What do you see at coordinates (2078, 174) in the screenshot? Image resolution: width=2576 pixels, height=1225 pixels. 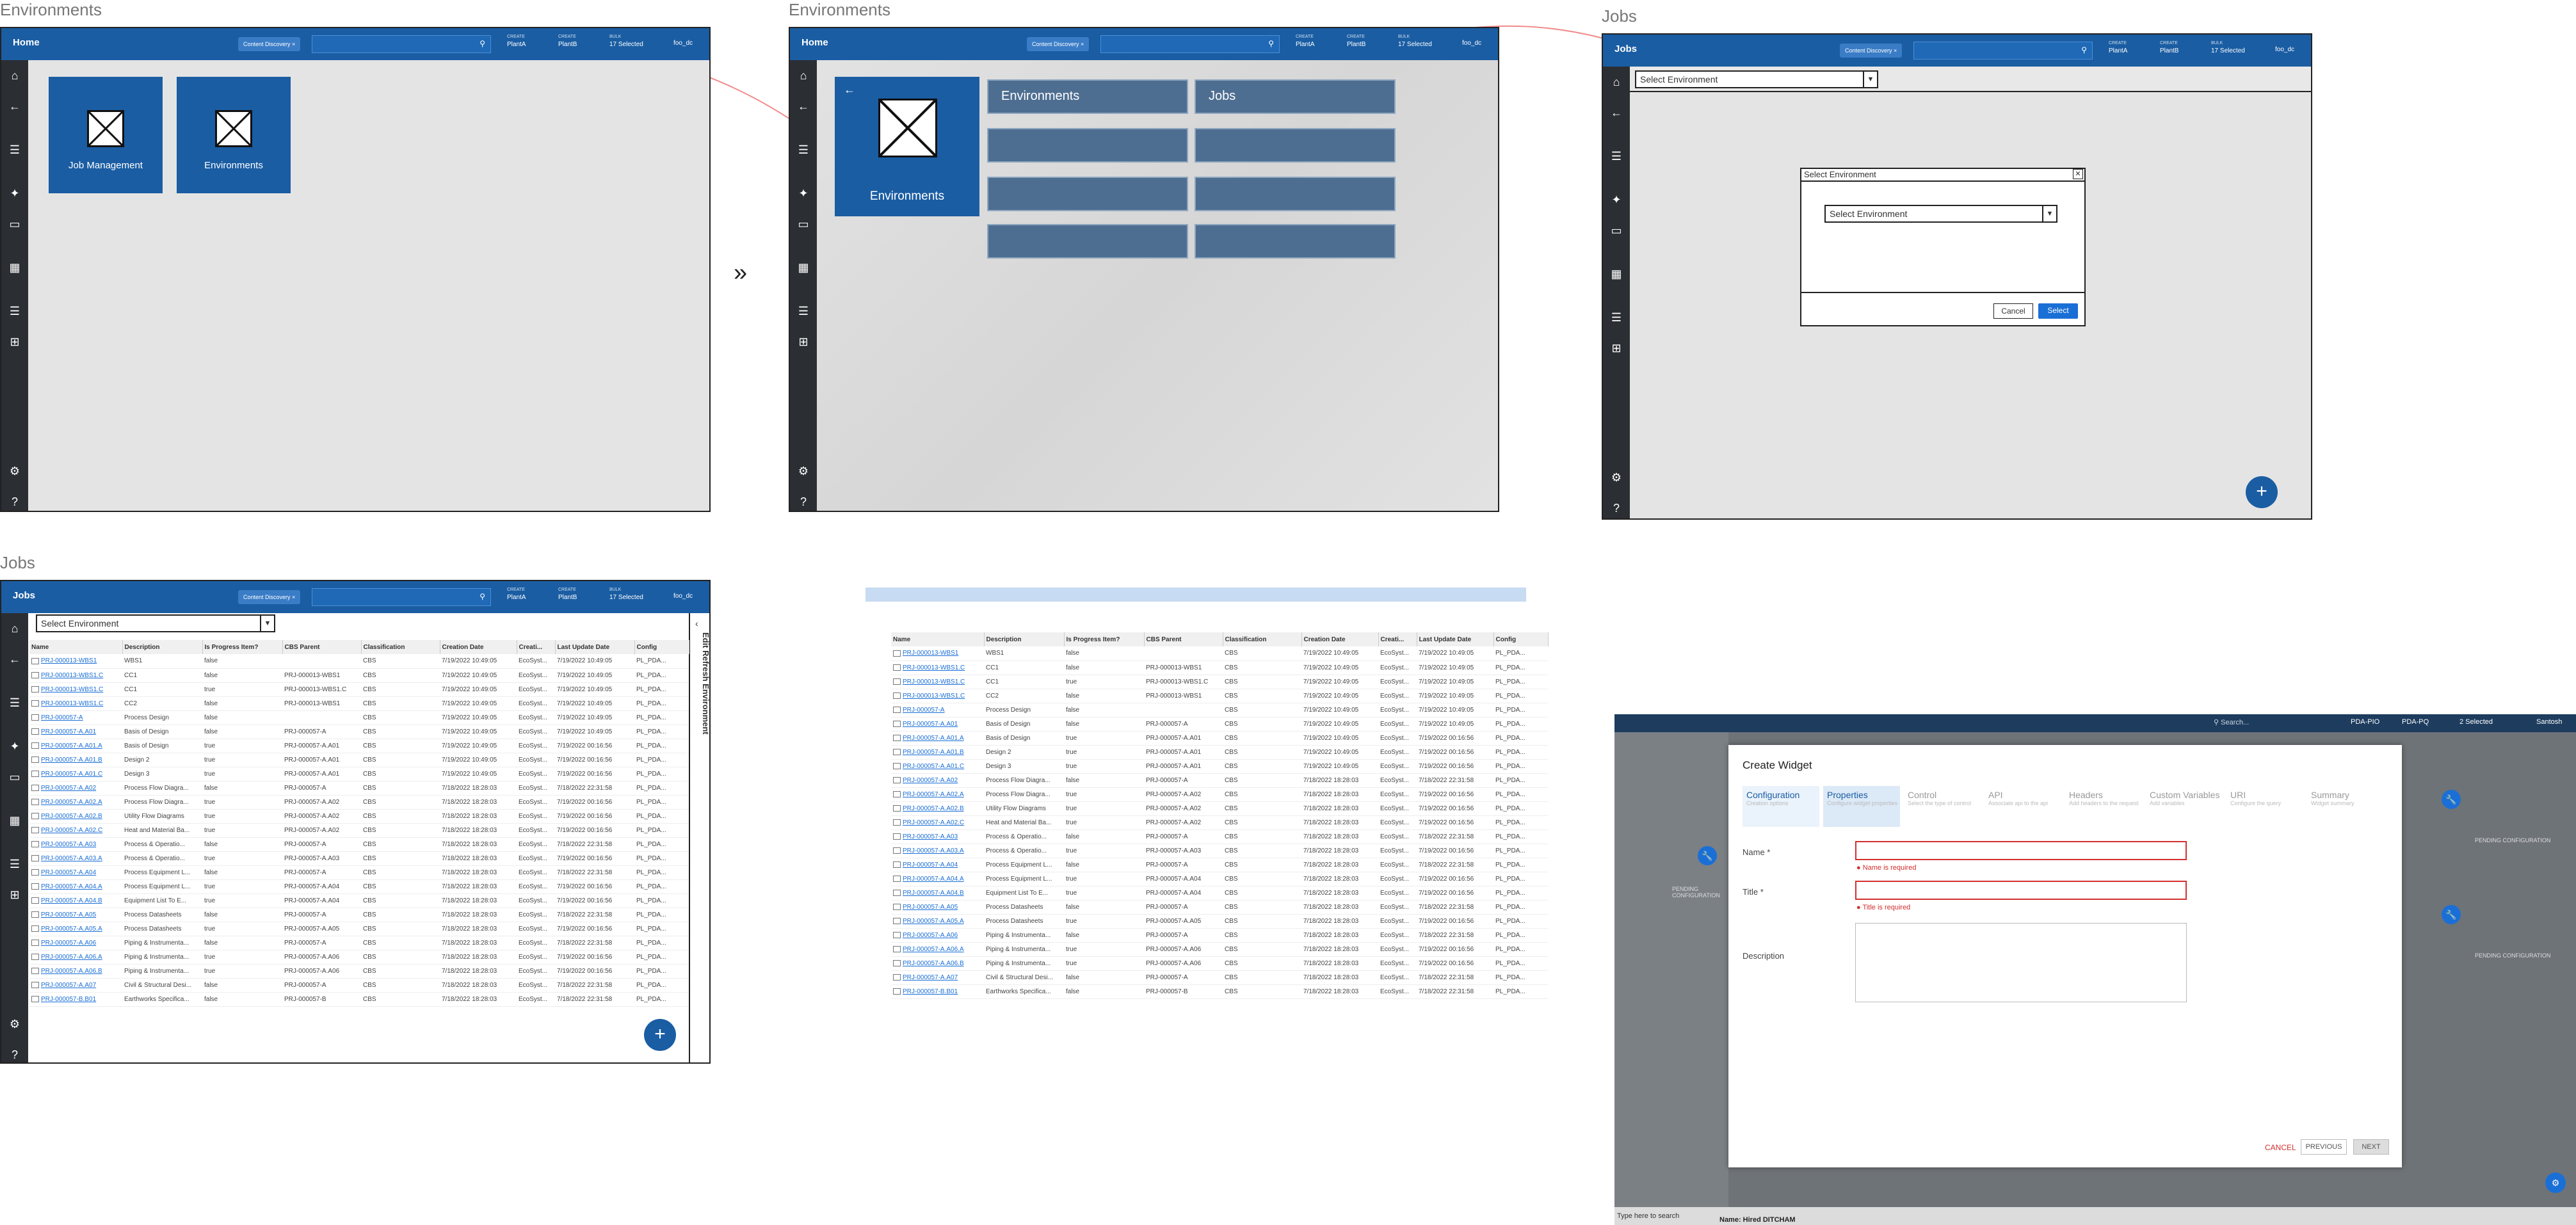 I see `close-icon: ✕` at bounding box center [2078, 174].